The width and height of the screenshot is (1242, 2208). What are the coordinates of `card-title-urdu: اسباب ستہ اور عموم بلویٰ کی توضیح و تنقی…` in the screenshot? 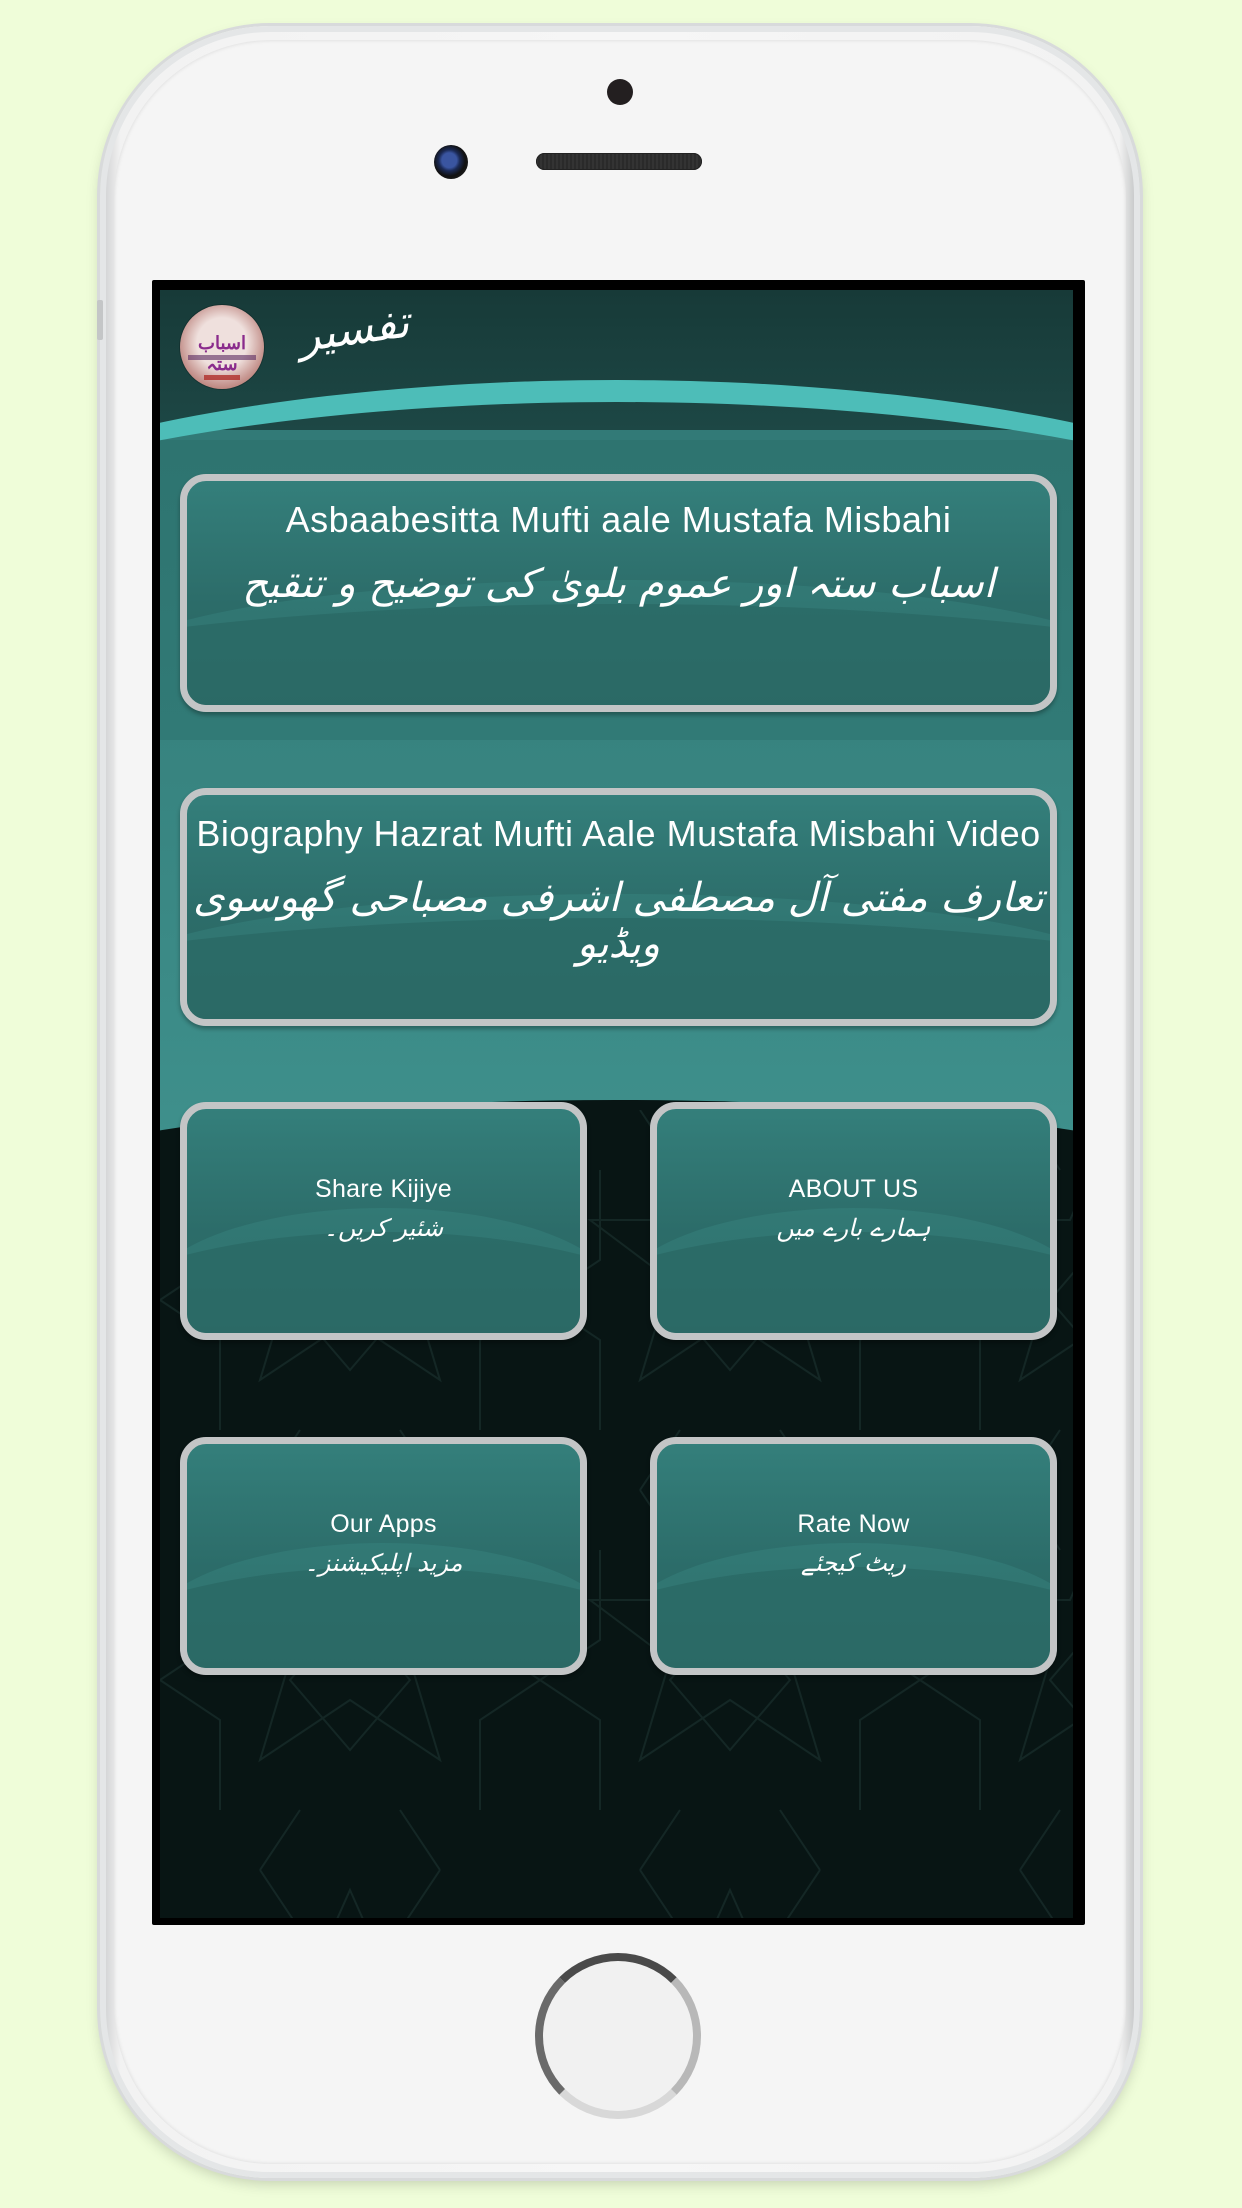 It's located at (618, 584).